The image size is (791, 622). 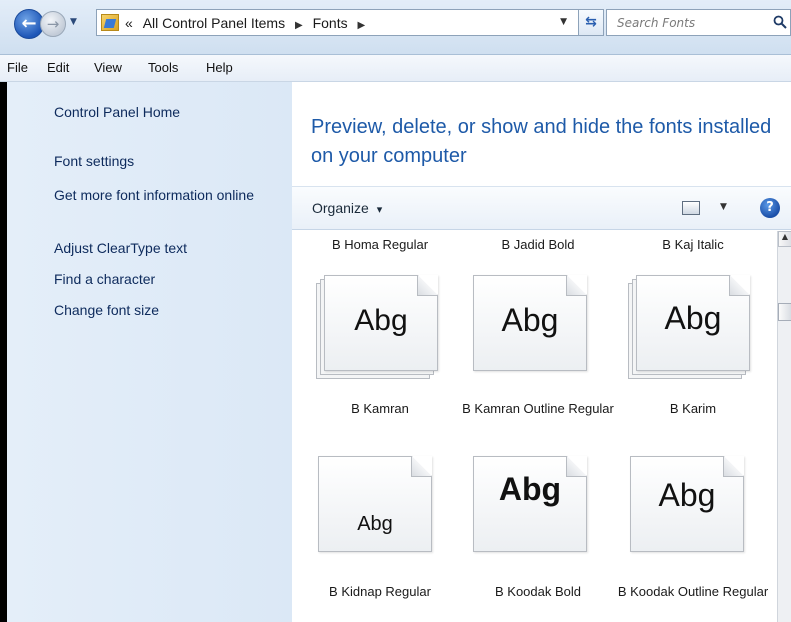 What do you see at coordinates (340, 208) in the screenshot?
I see `organize-label: Organize` at bounding box center [340, 208].